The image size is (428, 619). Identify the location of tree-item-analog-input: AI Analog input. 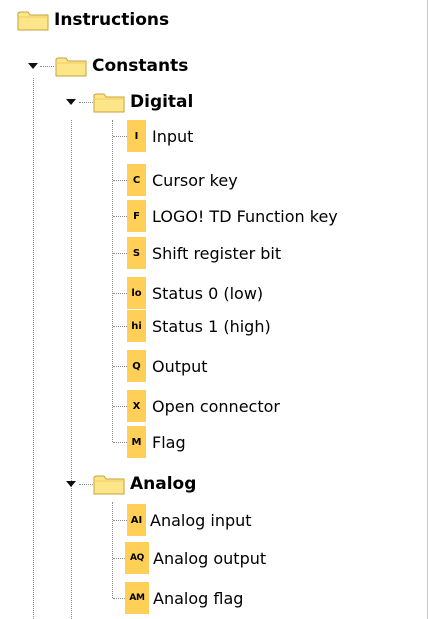
(189, 520).